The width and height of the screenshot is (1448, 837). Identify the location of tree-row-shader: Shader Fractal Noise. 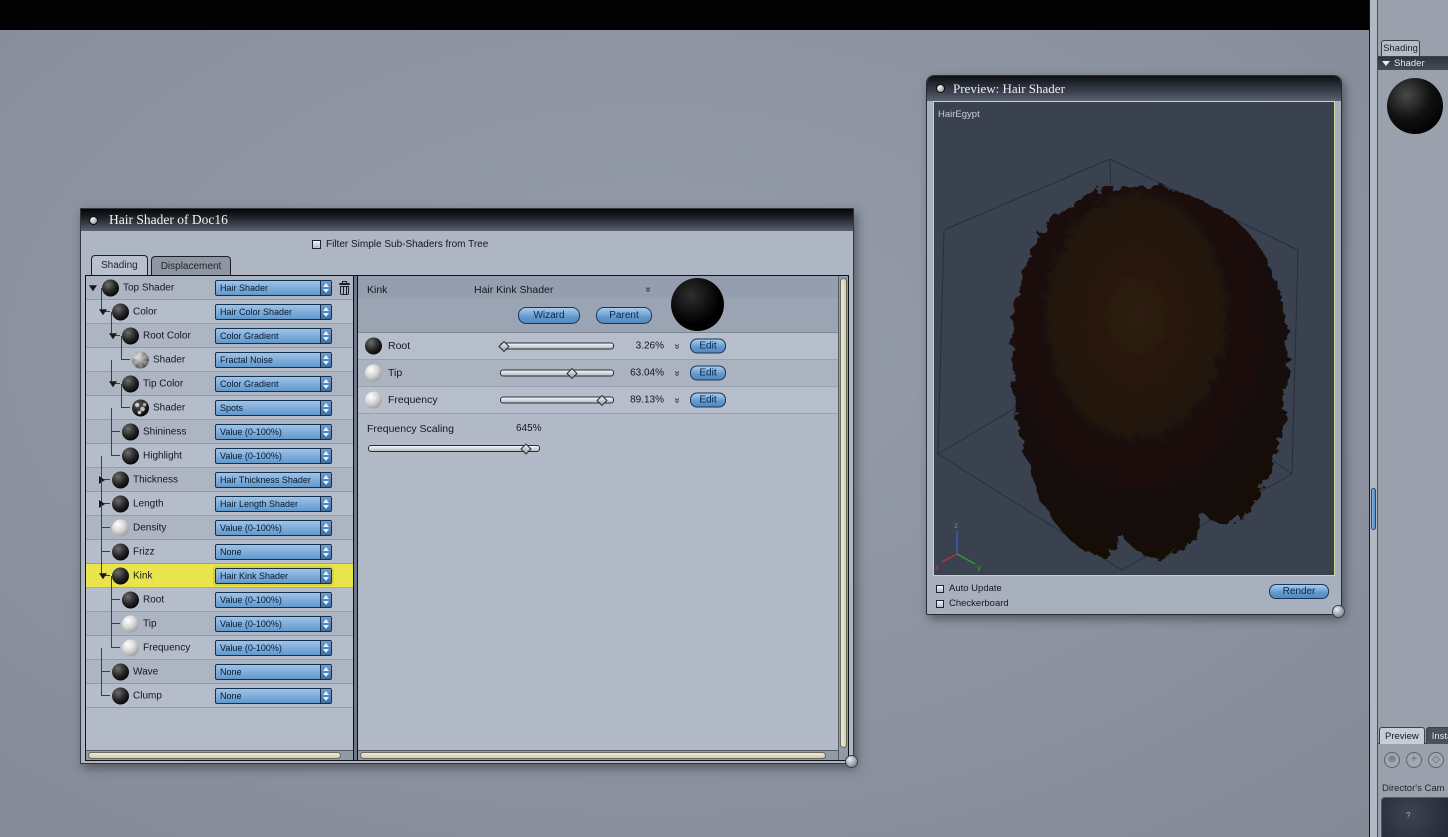
(219, 354).